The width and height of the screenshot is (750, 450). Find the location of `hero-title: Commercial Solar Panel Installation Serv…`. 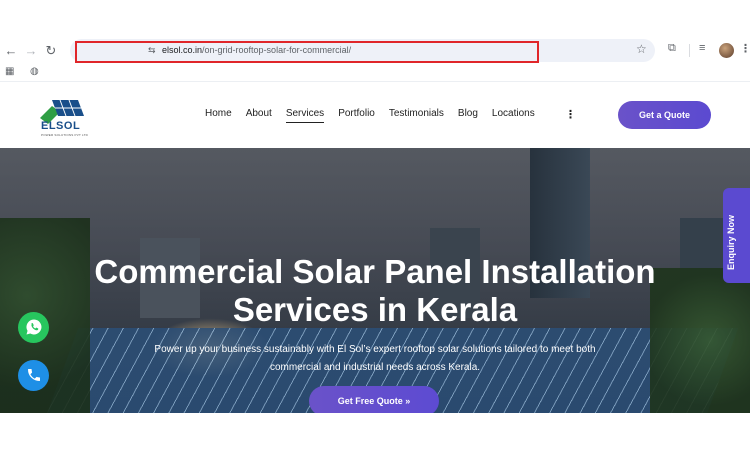

hero-title: Commercial Solar Panel Installation Serv… is located at coordinates (375, 291).